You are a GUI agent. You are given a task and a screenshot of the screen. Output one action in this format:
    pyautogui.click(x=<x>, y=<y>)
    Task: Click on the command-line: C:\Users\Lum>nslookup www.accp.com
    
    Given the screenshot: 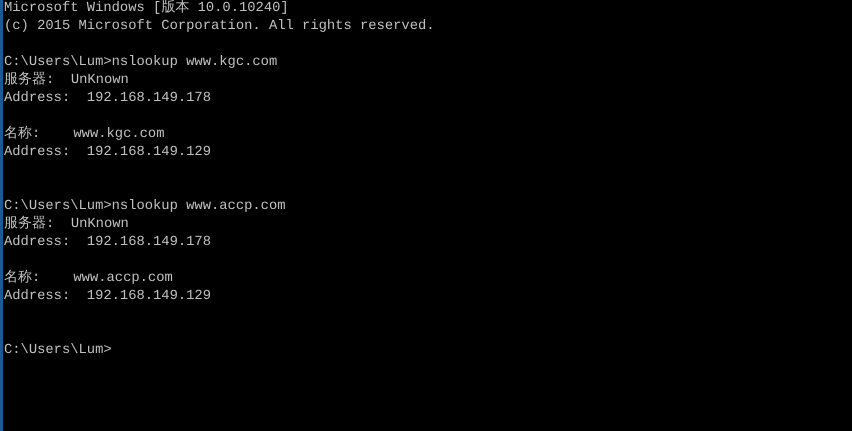 What is the action you would take?
    pyautogui.click(x=145, y=207)
    